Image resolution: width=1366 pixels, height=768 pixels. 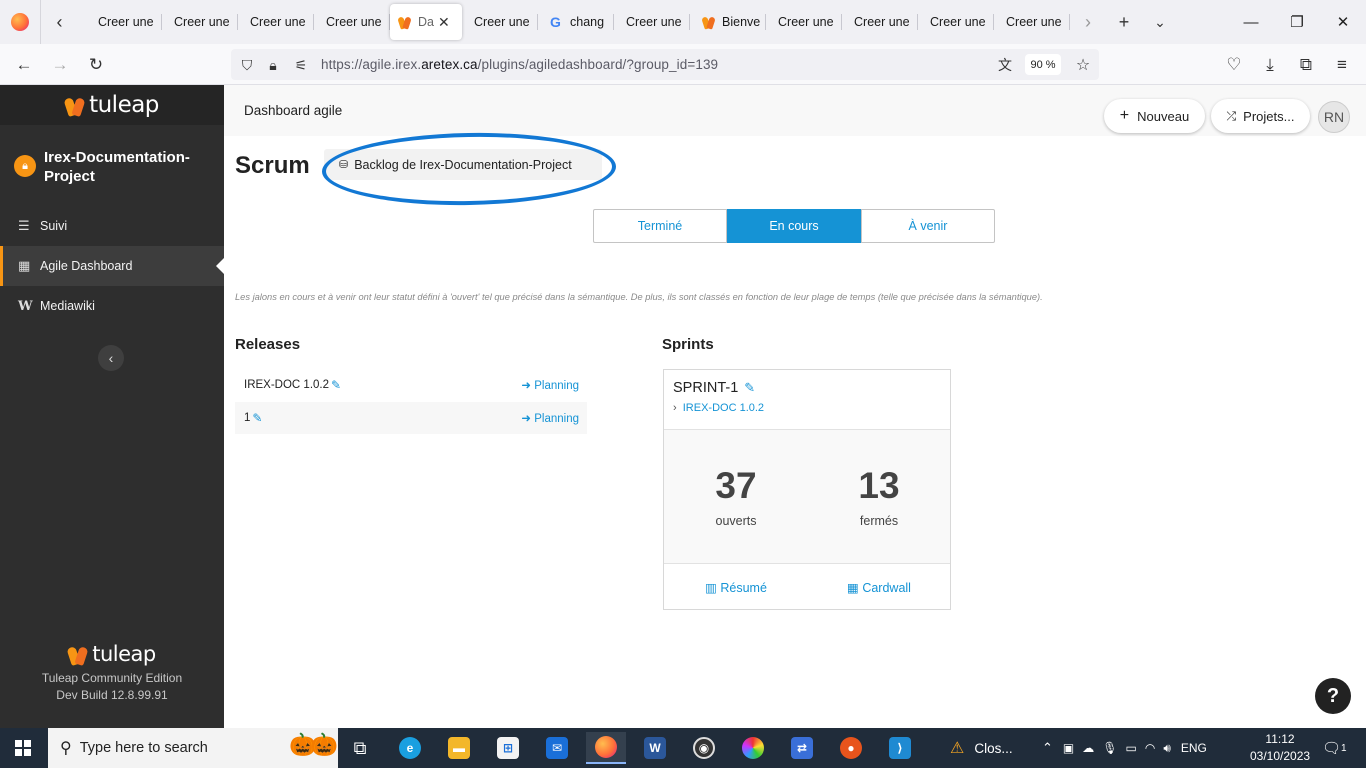 I want to click on help-button: ?, so click(x=1333, y=696).